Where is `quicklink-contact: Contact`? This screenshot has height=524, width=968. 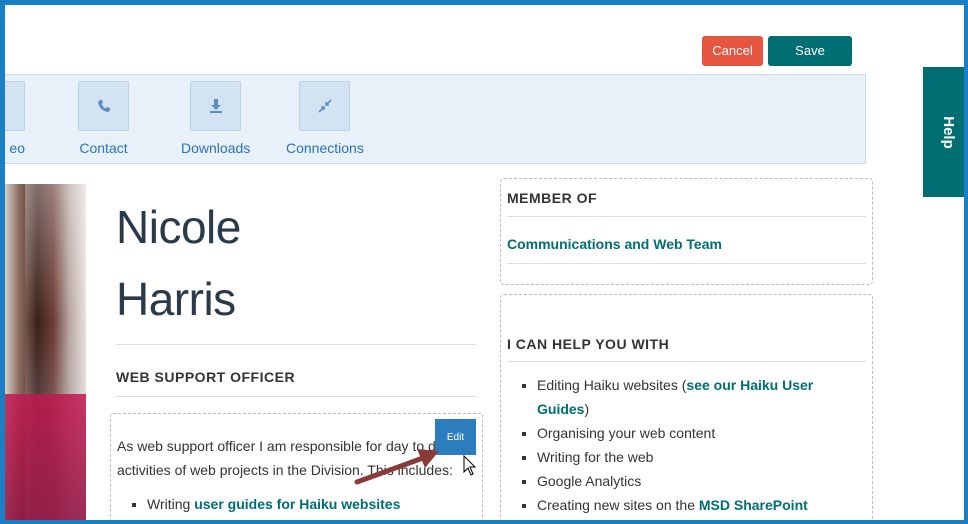 quicklink-contact: Contact is located at coordinates (103, 118).